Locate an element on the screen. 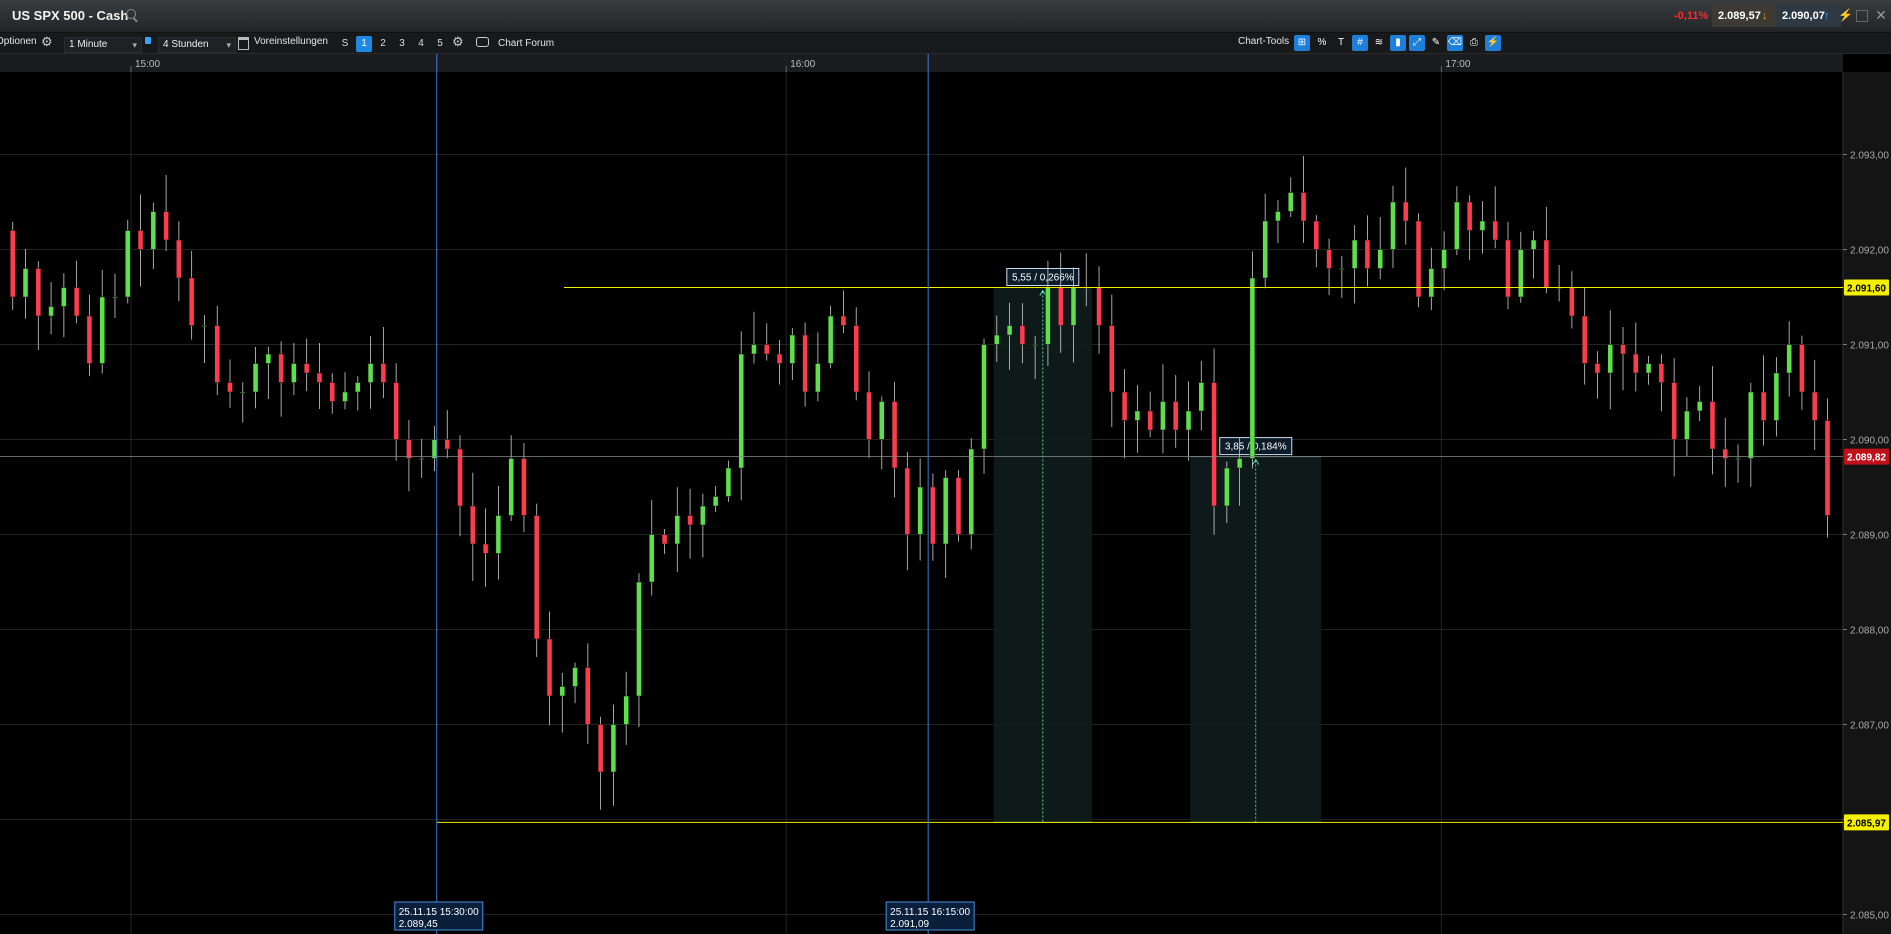  search-icon is located at coordinates (131, 14).